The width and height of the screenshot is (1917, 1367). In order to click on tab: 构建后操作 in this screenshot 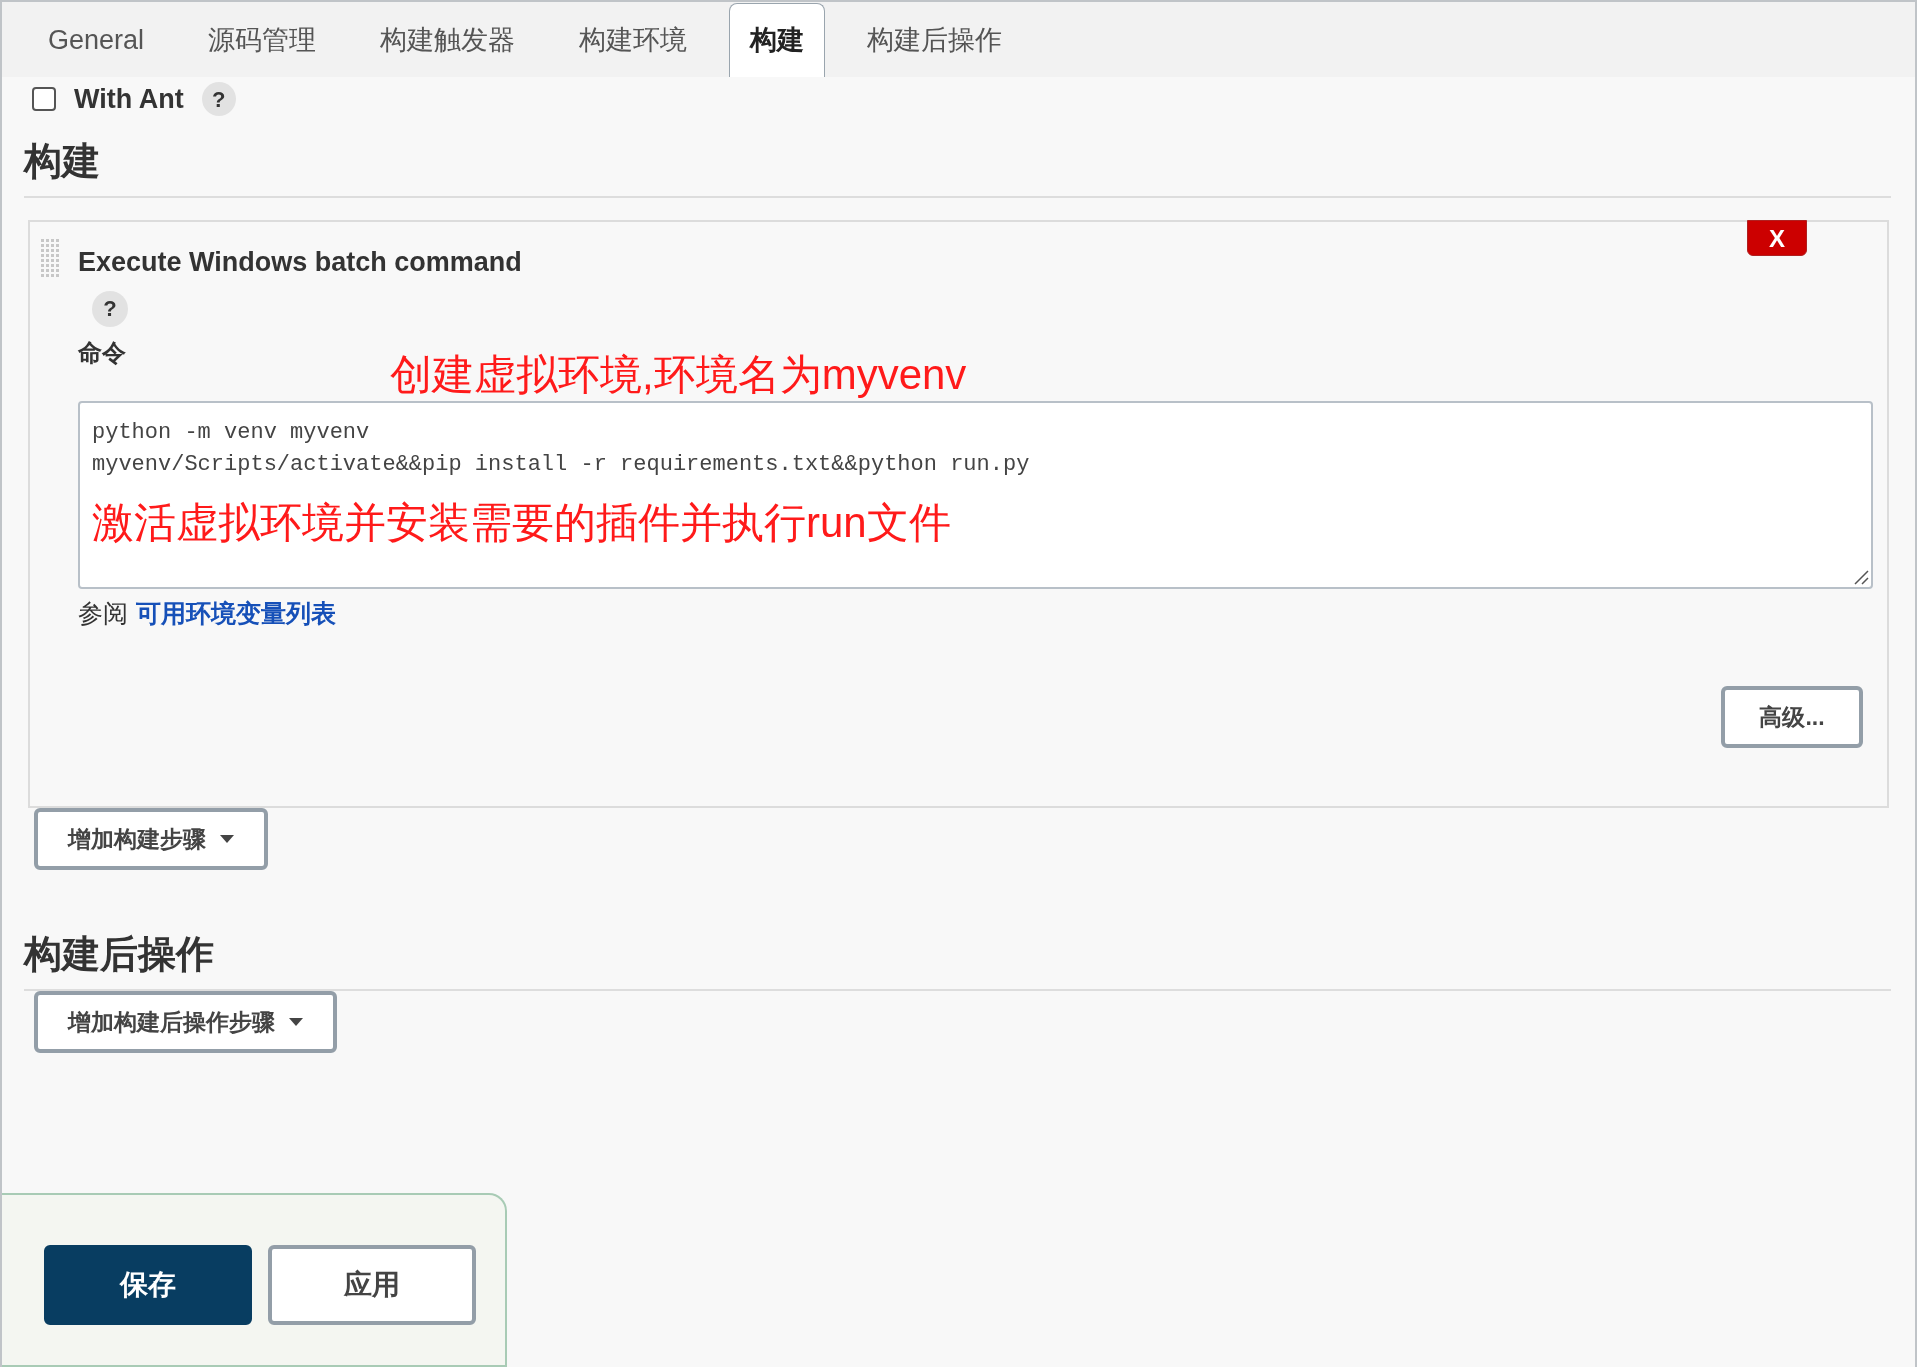, I will do `click(935, 40)`.